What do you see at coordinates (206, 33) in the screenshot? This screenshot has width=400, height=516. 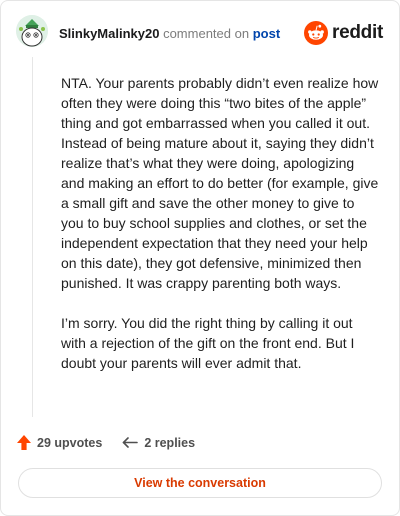 I see `action-text: commented on` at bounding box center [206, 33].